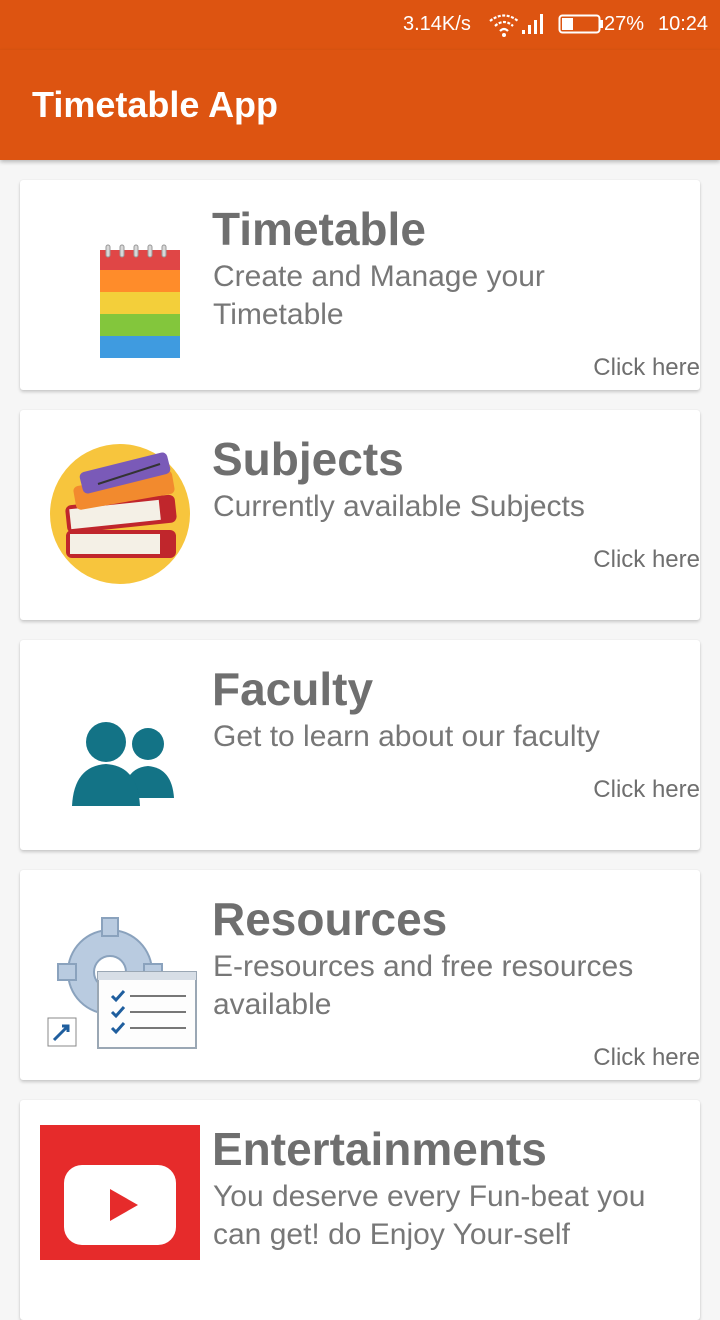  What do you see at coordinates (580, 24) in the screenshot?
I see `battery-icon` at bounding box center [580, 24].